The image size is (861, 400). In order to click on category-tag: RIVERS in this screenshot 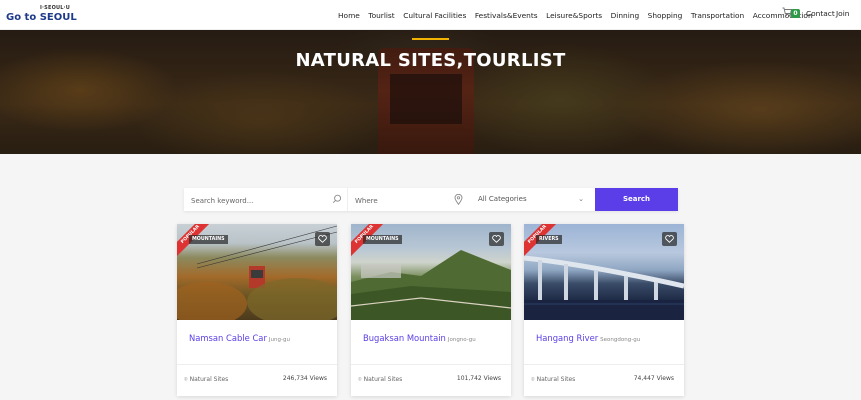, I will do `click(549, 239)`.